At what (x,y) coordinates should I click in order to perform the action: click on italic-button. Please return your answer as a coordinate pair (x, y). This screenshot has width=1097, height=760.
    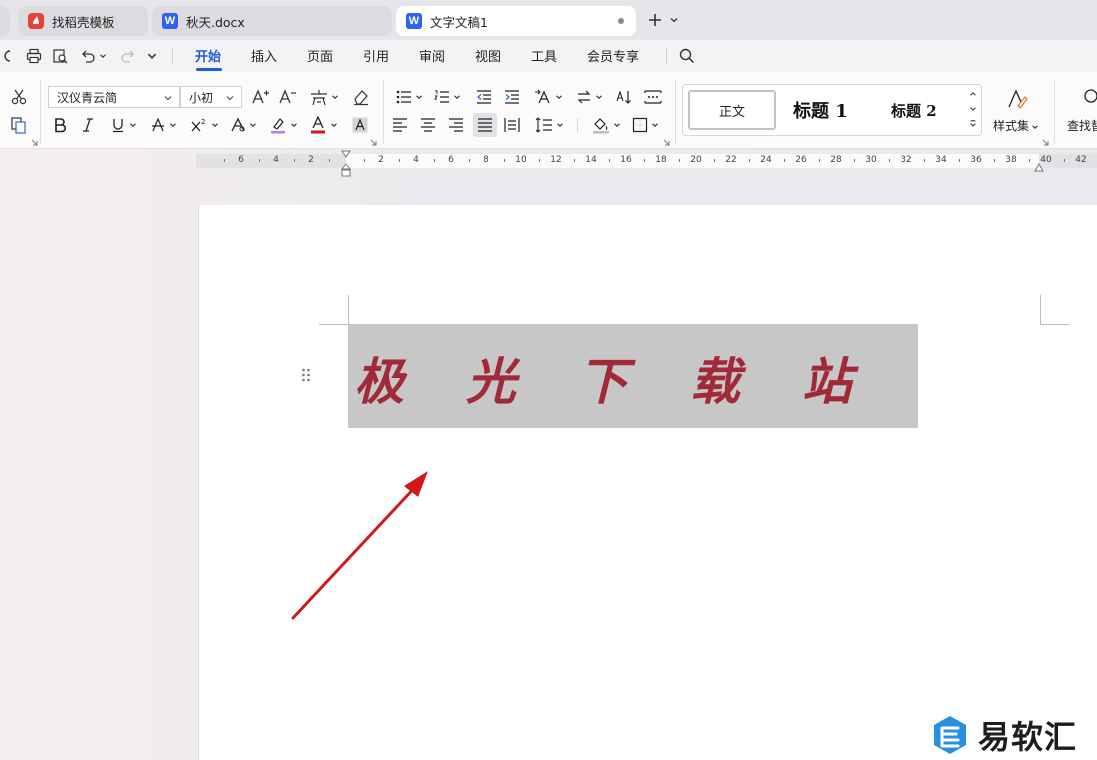
    Looking at the image, I should click on (88, 125).